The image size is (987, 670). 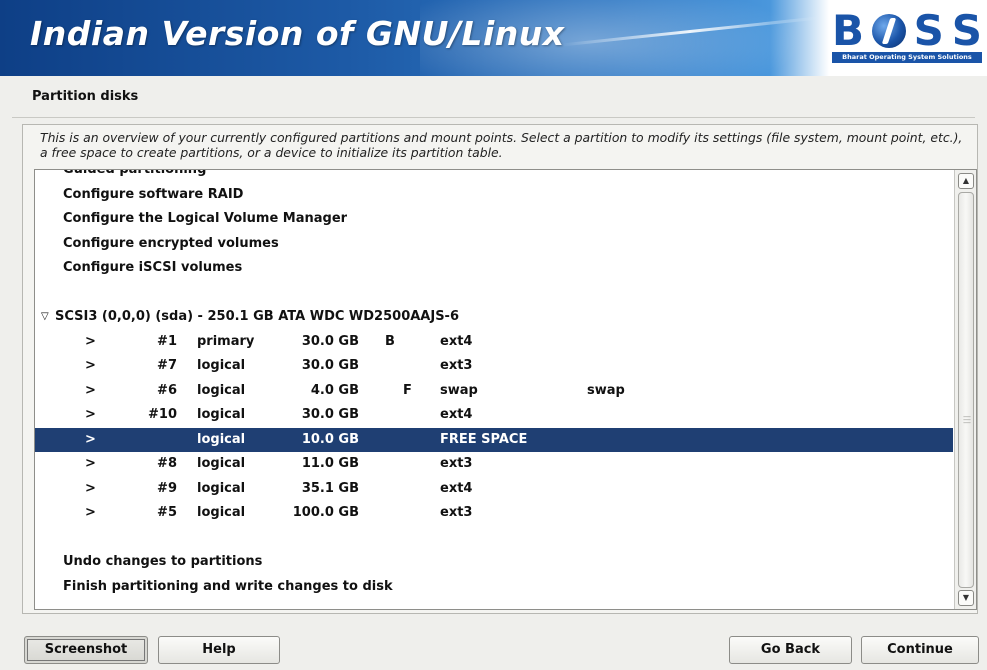 I want to click on go-back-button: Go Back, so click(x=790, y=650).